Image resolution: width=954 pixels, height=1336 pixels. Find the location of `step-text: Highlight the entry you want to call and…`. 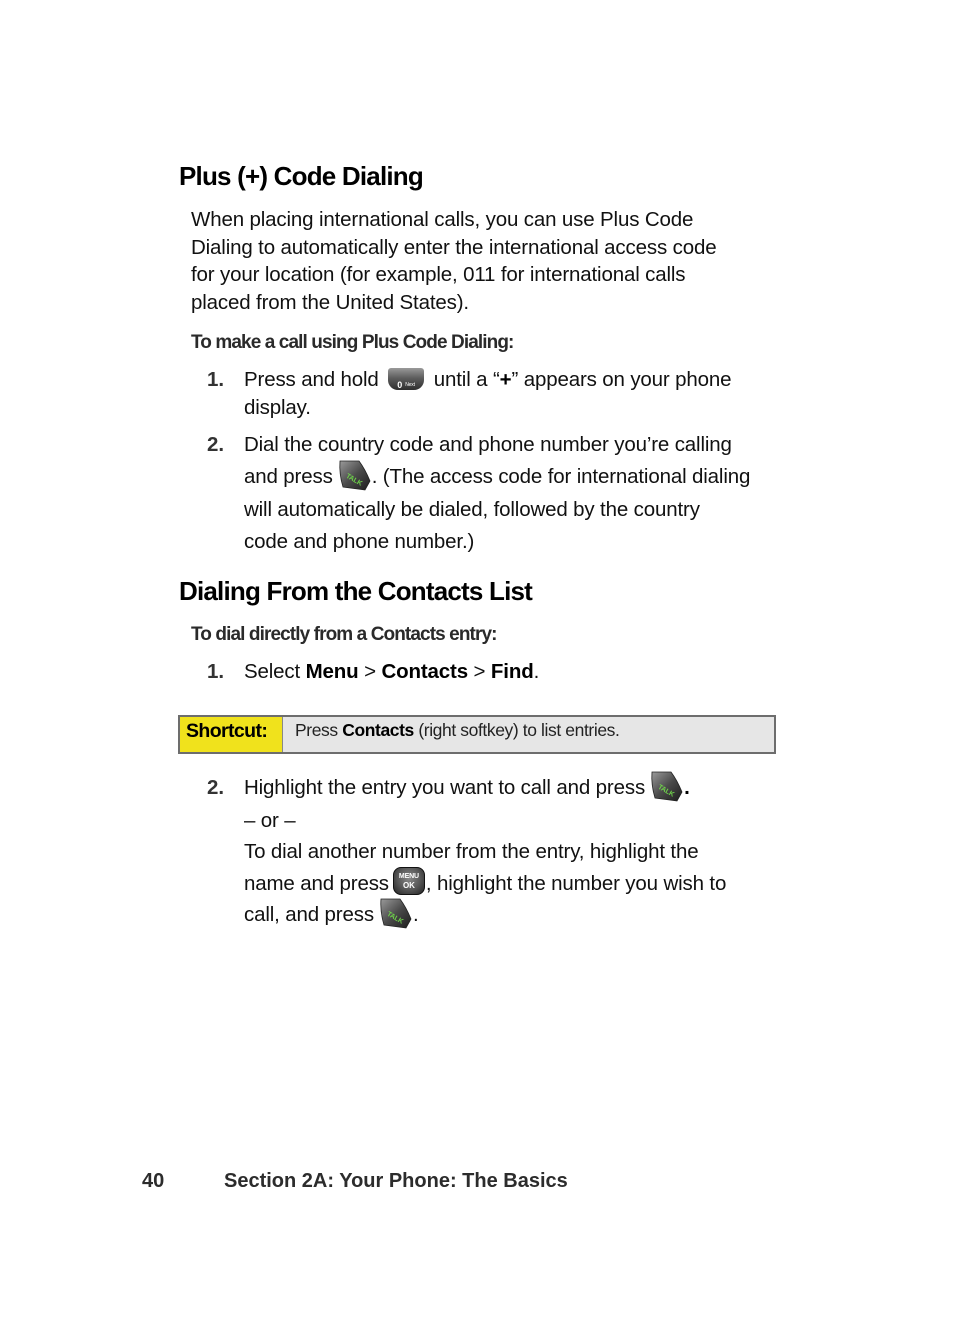

step-text: Highlight the entry you want to call and… is located at coordinates (445, 787).